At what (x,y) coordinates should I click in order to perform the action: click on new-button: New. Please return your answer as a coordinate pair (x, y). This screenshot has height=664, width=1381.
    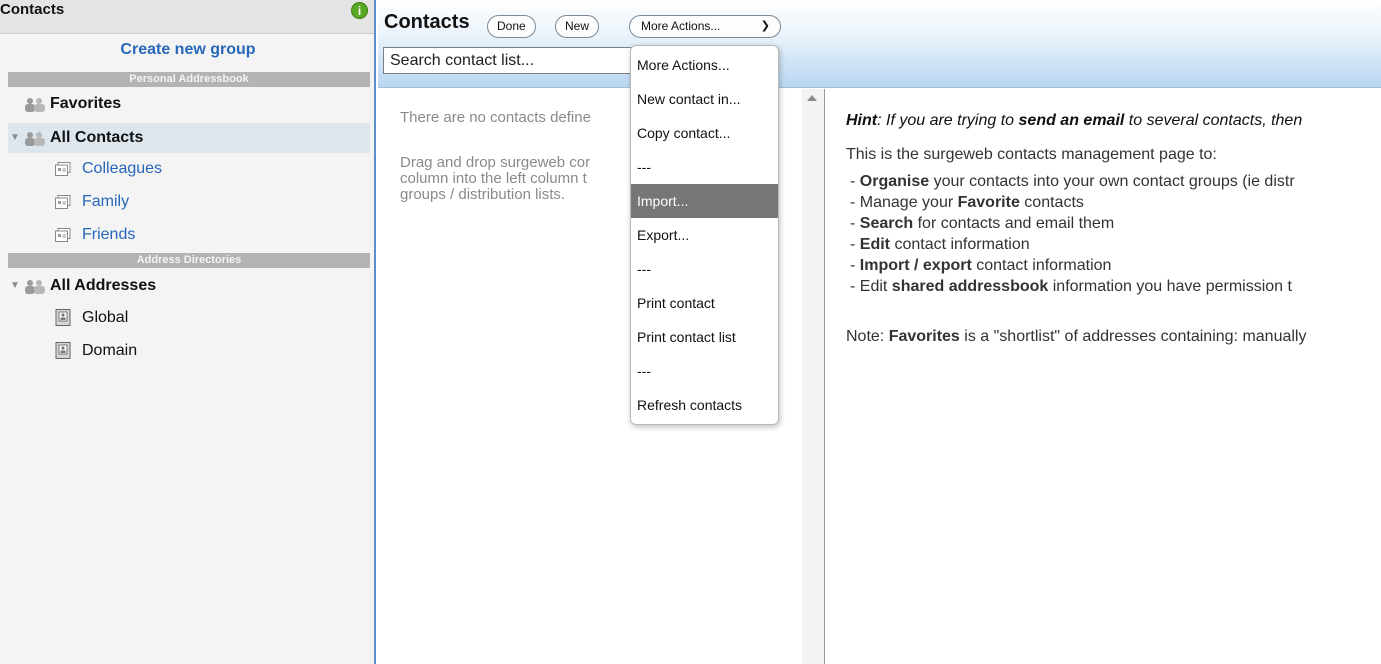
    Looking at the image, I should click on (577, 26).